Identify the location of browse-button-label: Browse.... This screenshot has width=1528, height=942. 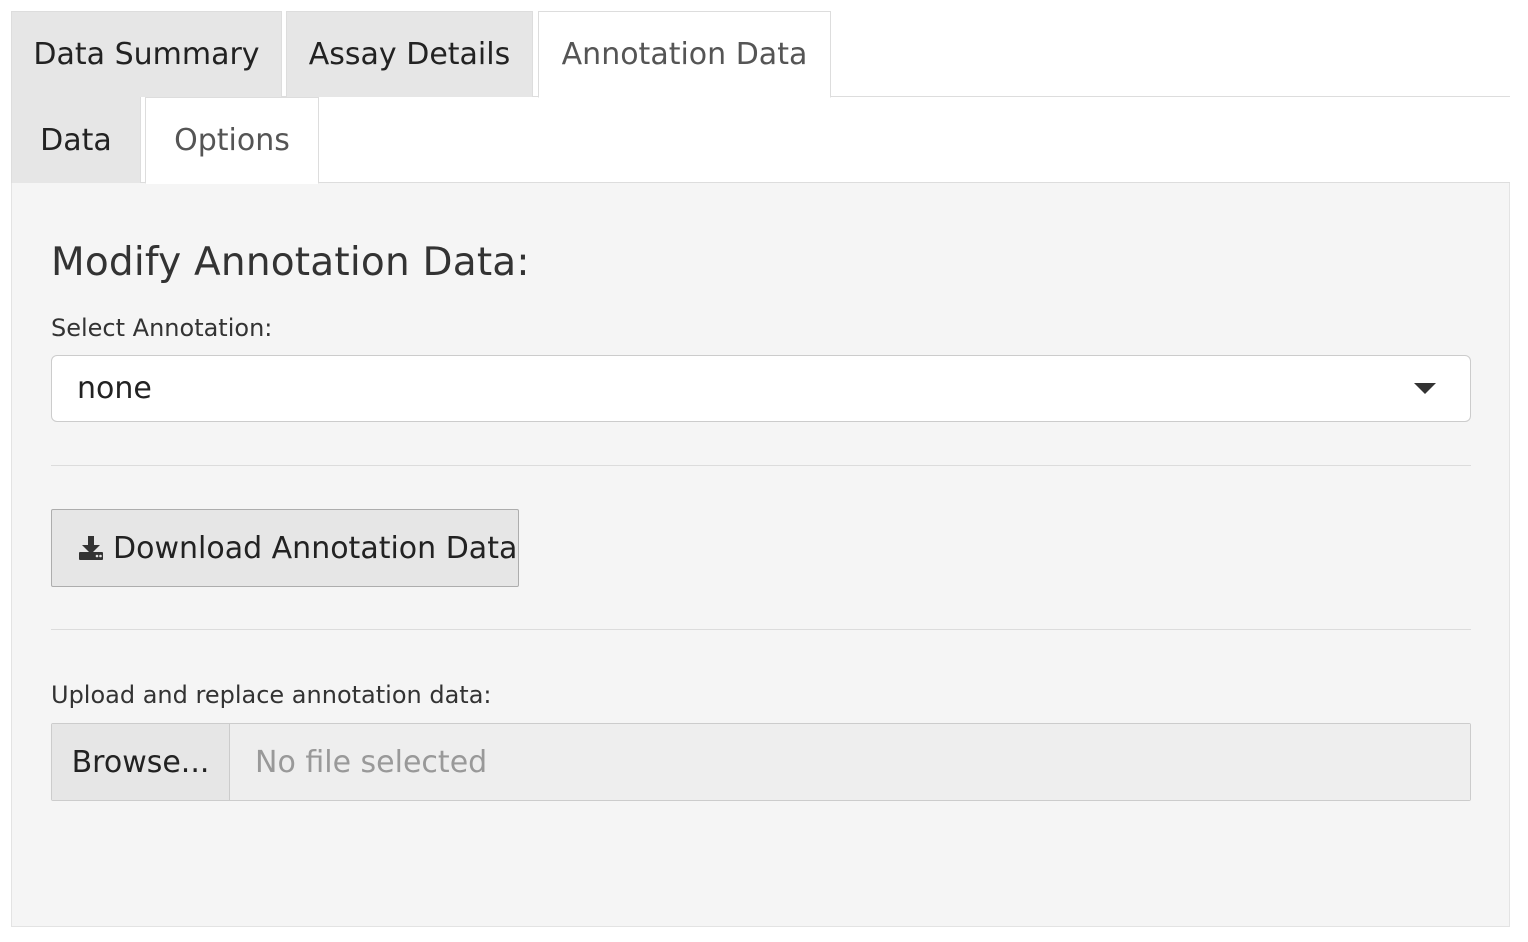
(140, 762).